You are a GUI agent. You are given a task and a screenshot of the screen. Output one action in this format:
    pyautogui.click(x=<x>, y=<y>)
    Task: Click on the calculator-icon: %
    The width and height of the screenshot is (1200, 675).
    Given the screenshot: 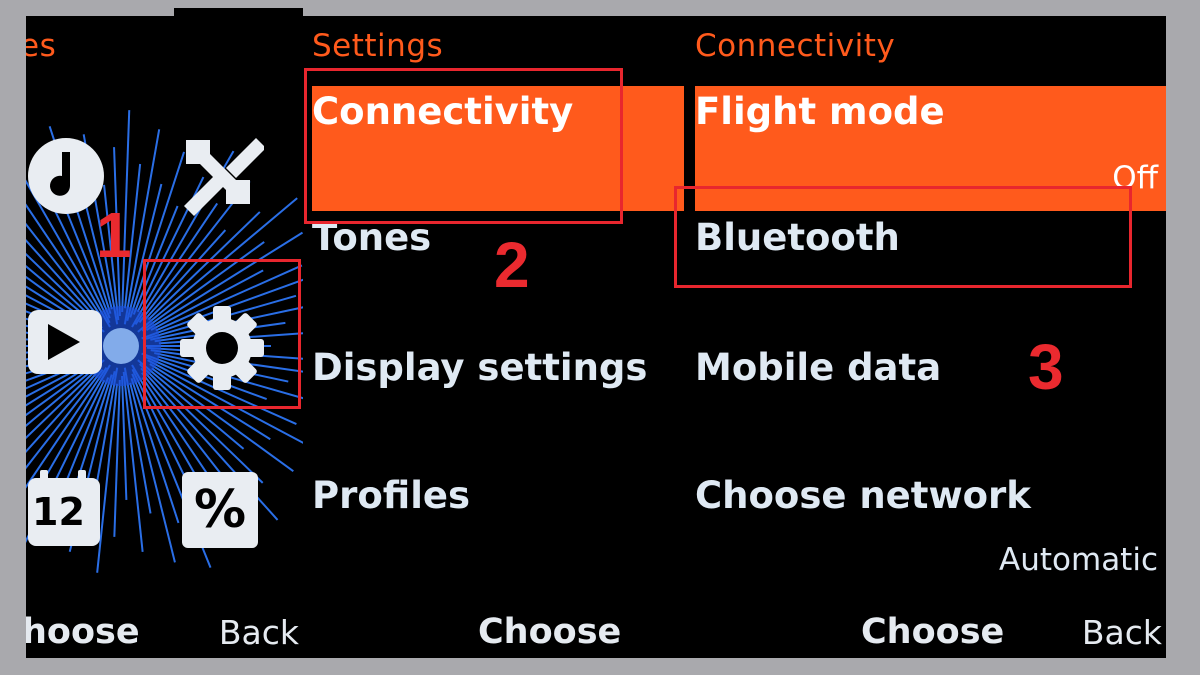 What is the action you would take?
    pyautogui.click(x=220, y=510)
    